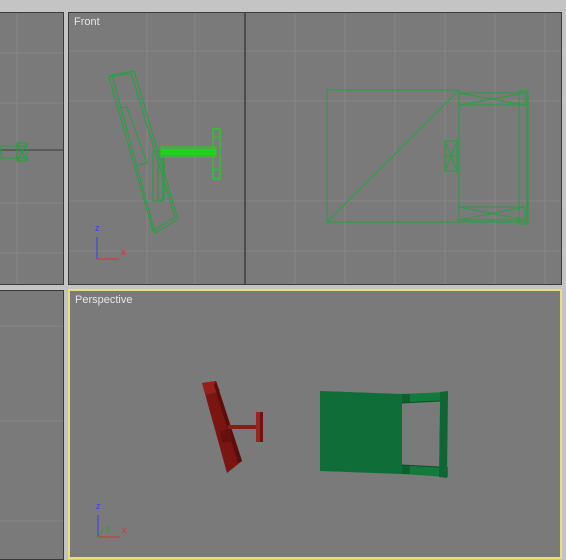 This screenshot has height=560, width=566. What do you see at coordinates (97, 228) in the screenshot?
I see `axis-z-label: z` at bounding box center [97, 228].